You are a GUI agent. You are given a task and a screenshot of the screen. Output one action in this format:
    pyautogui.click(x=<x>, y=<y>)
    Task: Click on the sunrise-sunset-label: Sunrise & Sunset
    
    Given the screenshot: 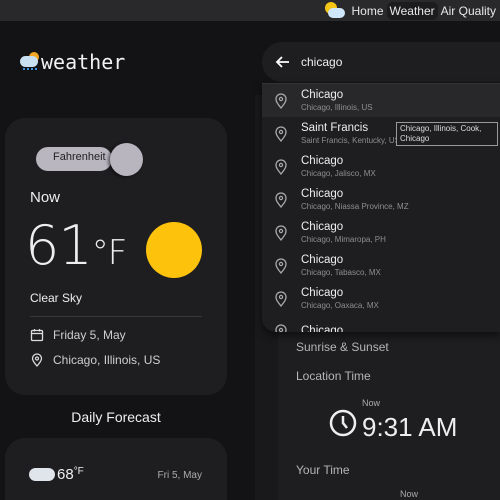 What is the action you would take?
    pyautogui.click(x=342, y=347)
    